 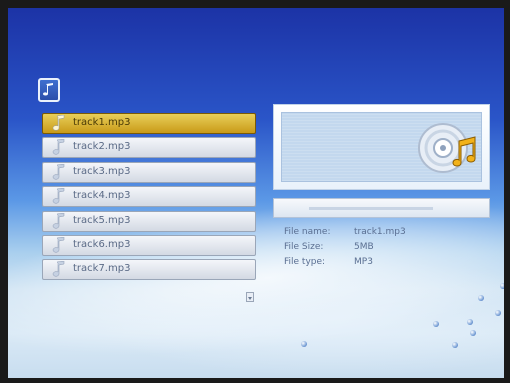 What do you see at coordinates (307, 232) in the screenshot?
I see `file-name-label: File name:` at bounding box center [307, 232].